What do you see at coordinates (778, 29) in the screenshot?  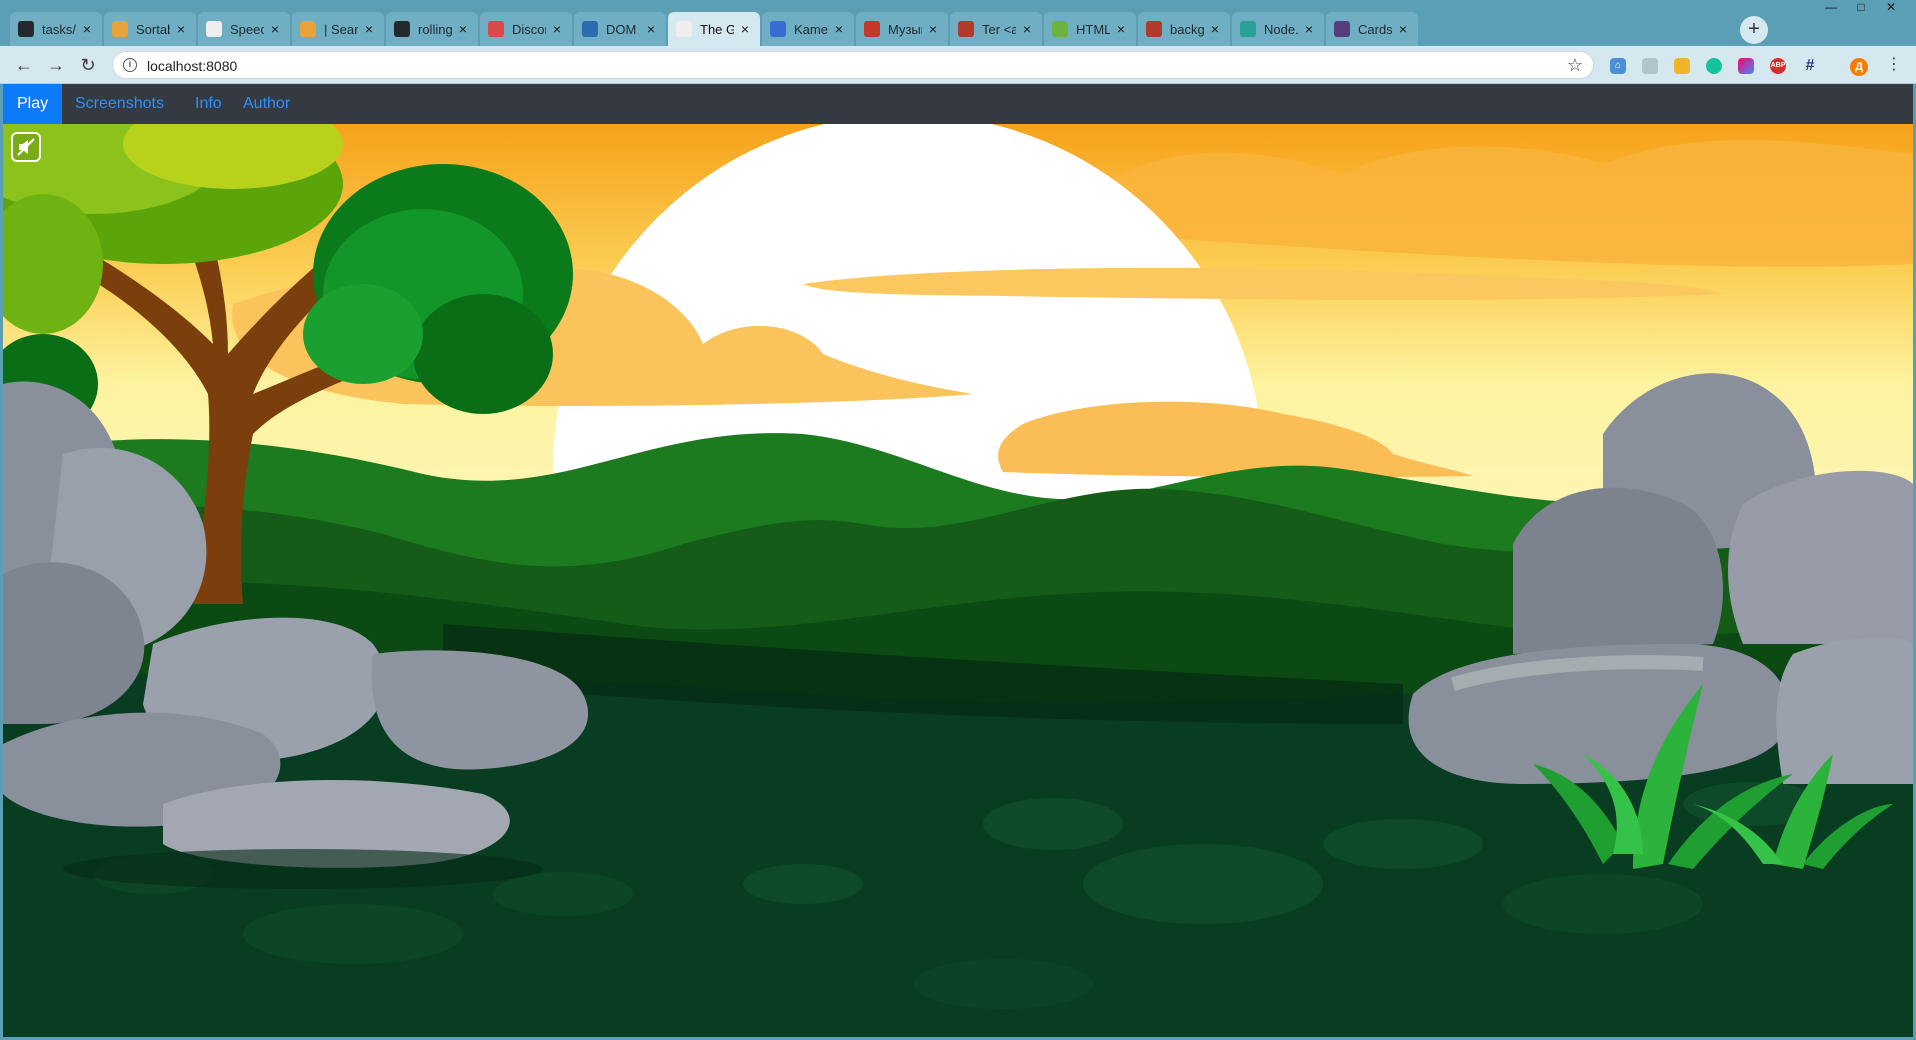 I see `play-icon` at bounding box center [778, 29].